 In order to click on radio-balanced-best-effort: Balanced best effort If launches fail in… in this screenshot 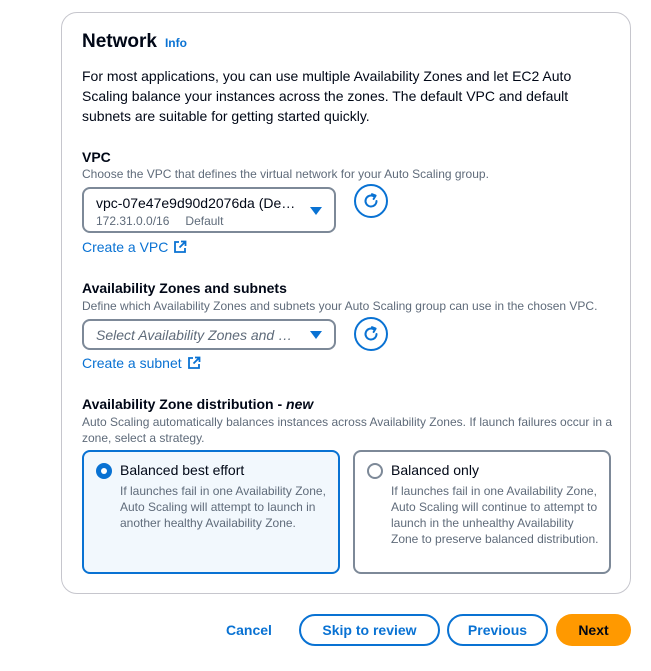, I will do `click(211, 512)`.